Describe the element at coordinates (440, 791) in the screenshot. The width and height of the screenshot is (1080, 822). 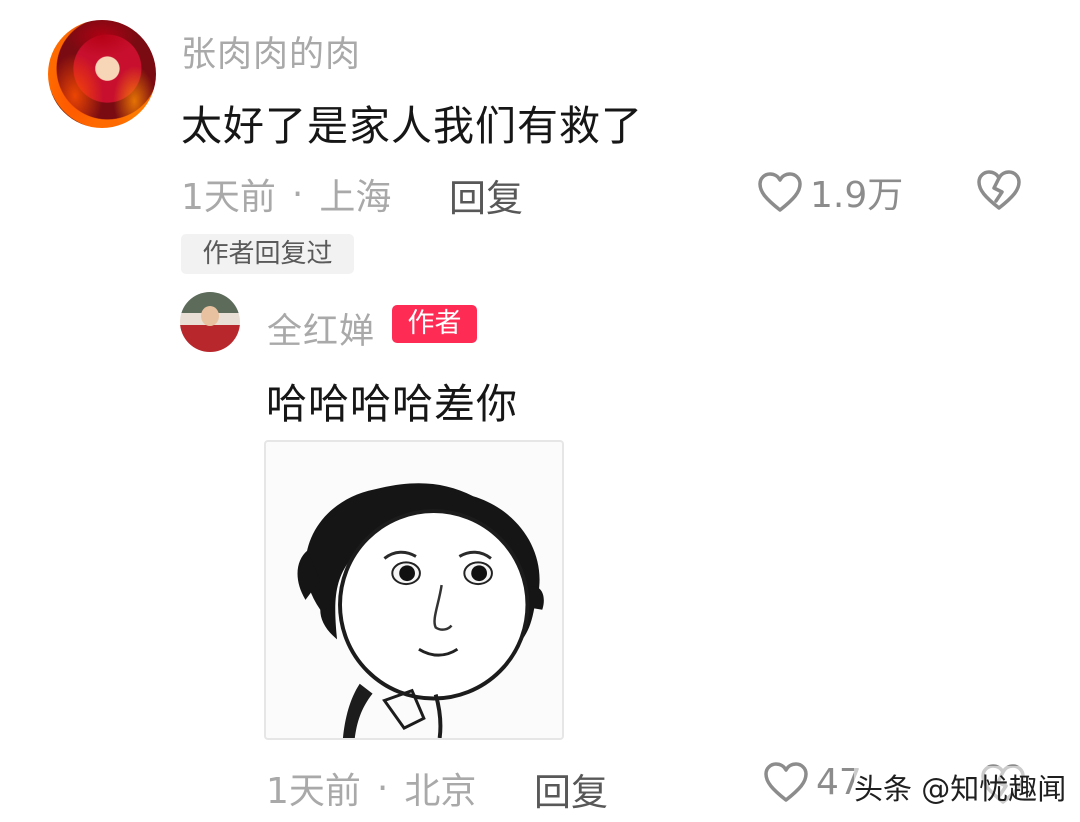
I see `reply-location: 北京` at that location.